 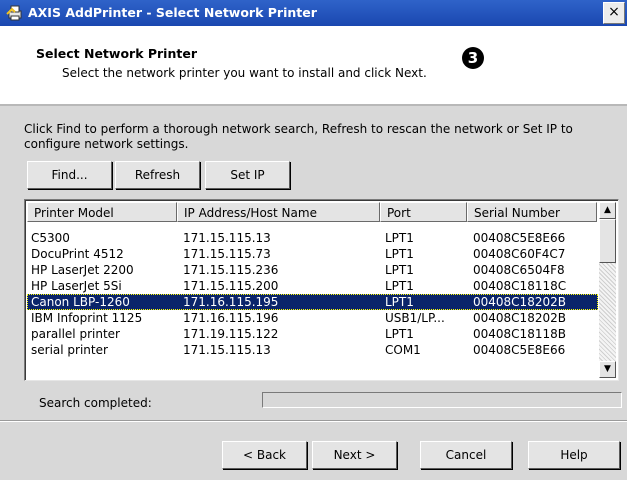 What do you see at coordinates (532, 212) in the screenshot?
I see `column-header-serial-number: Serial Number` at bounding box center [532, 212].